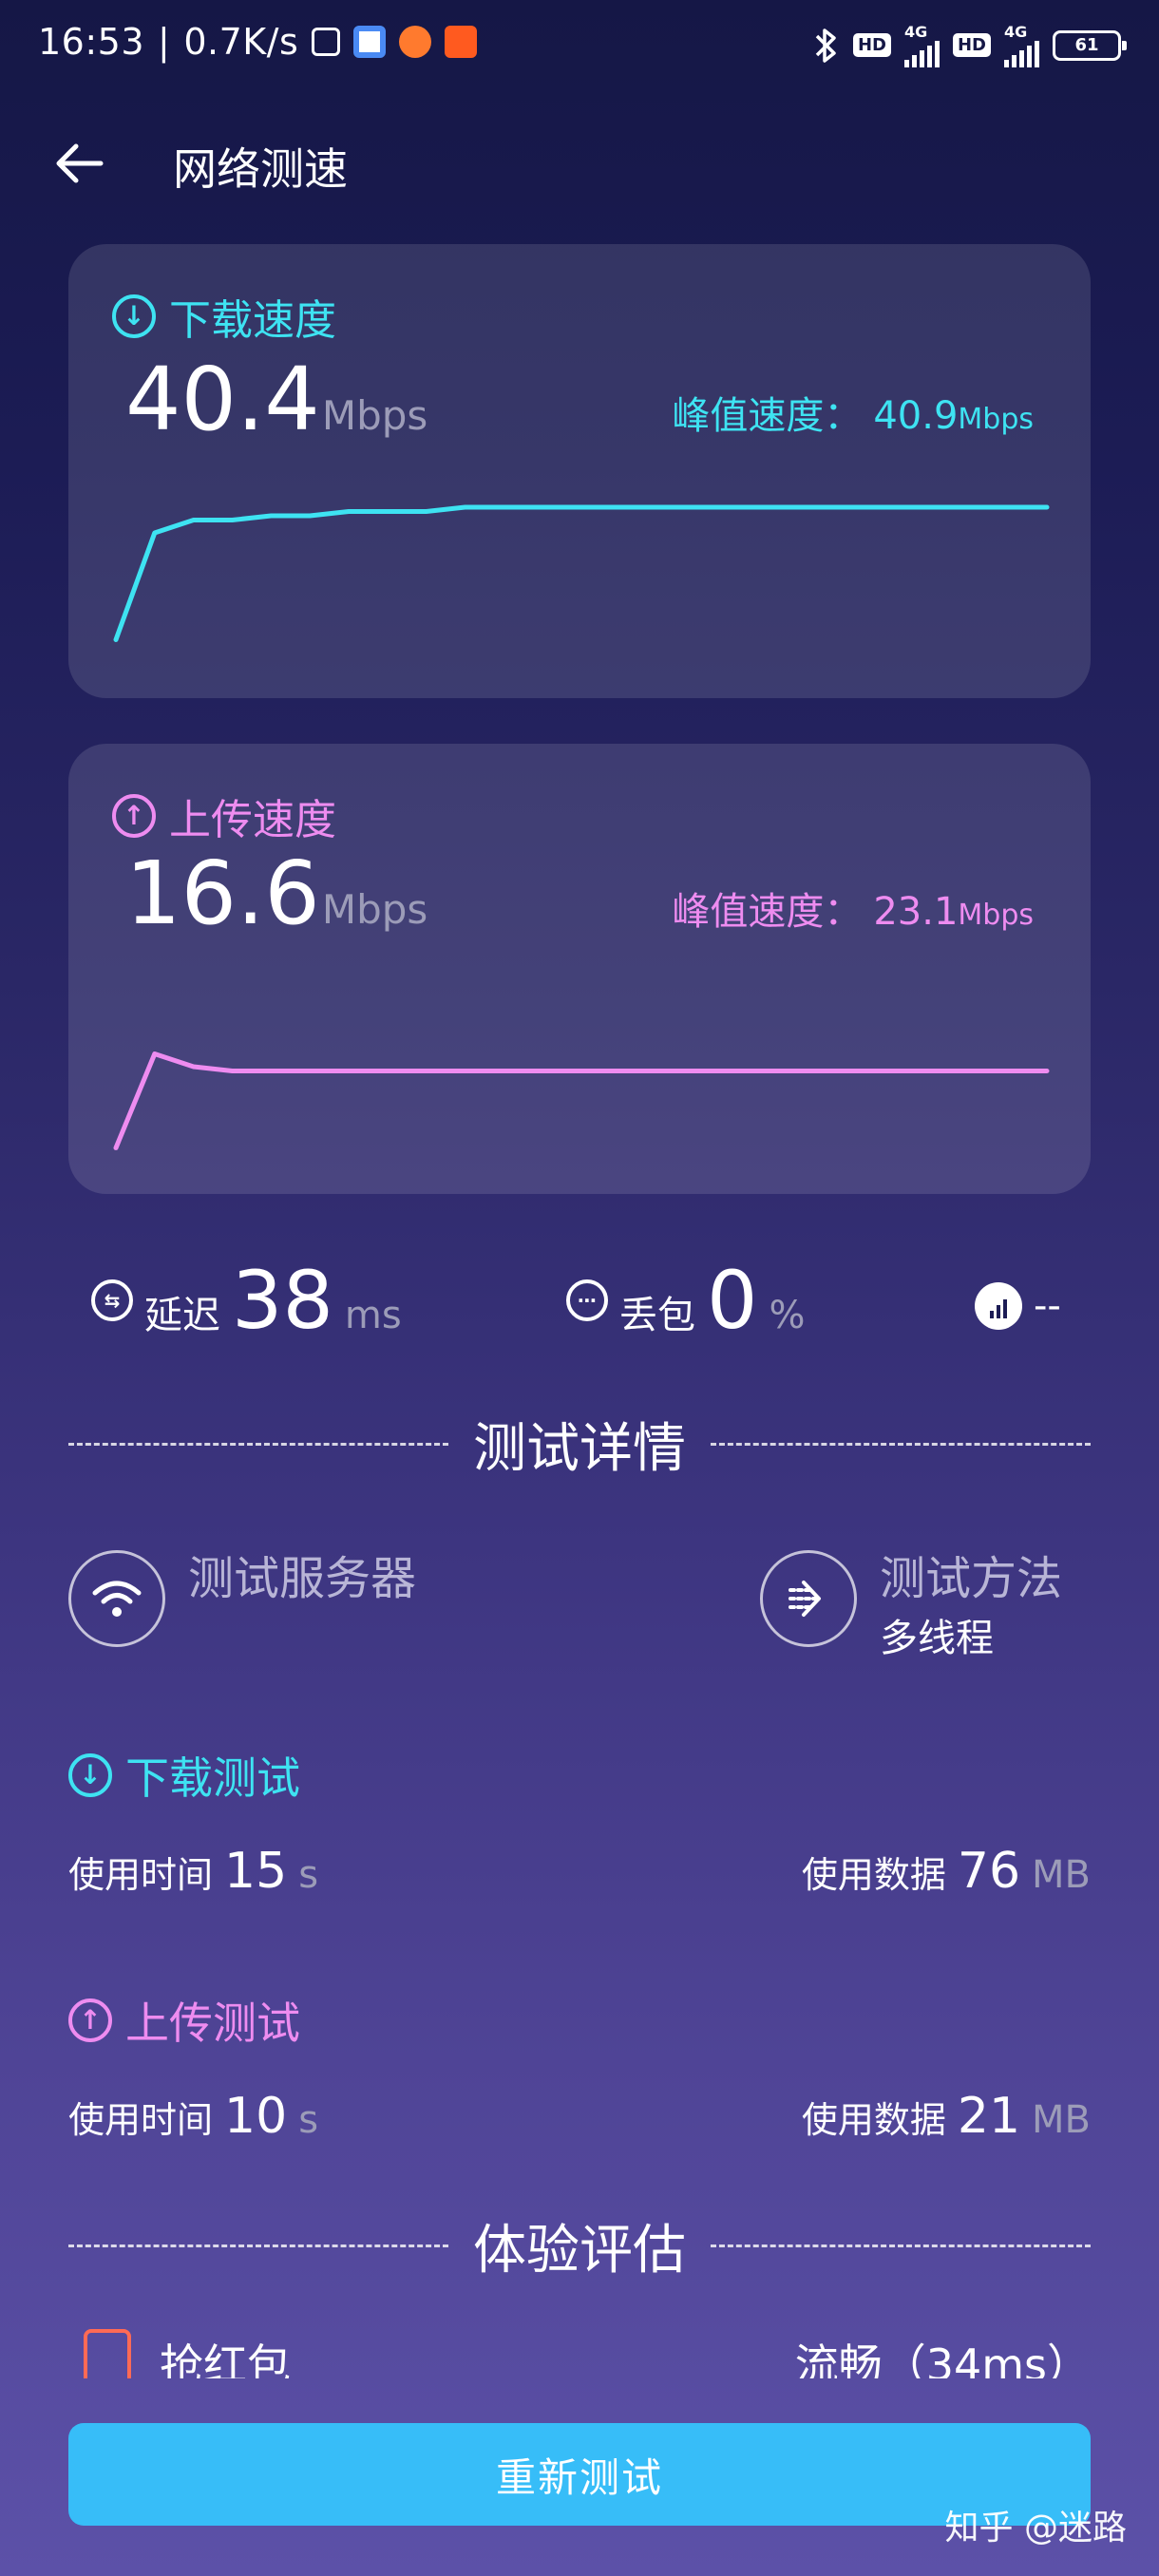 The height and width of the screenshot is (2576, 1159). I want to click on retest-button: 重新测试, so click(579, 2474).